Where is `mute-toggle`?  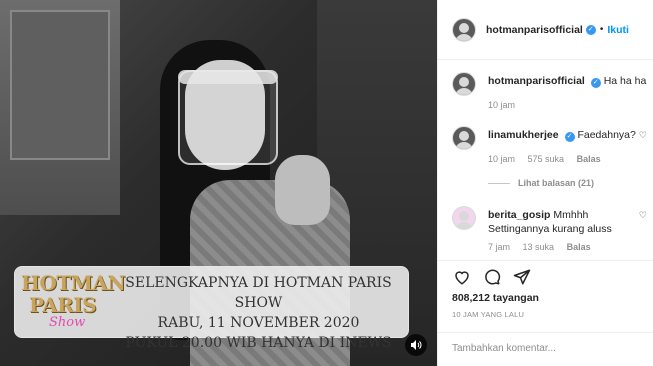 mute-toggle is located at coordinates (416, 345).